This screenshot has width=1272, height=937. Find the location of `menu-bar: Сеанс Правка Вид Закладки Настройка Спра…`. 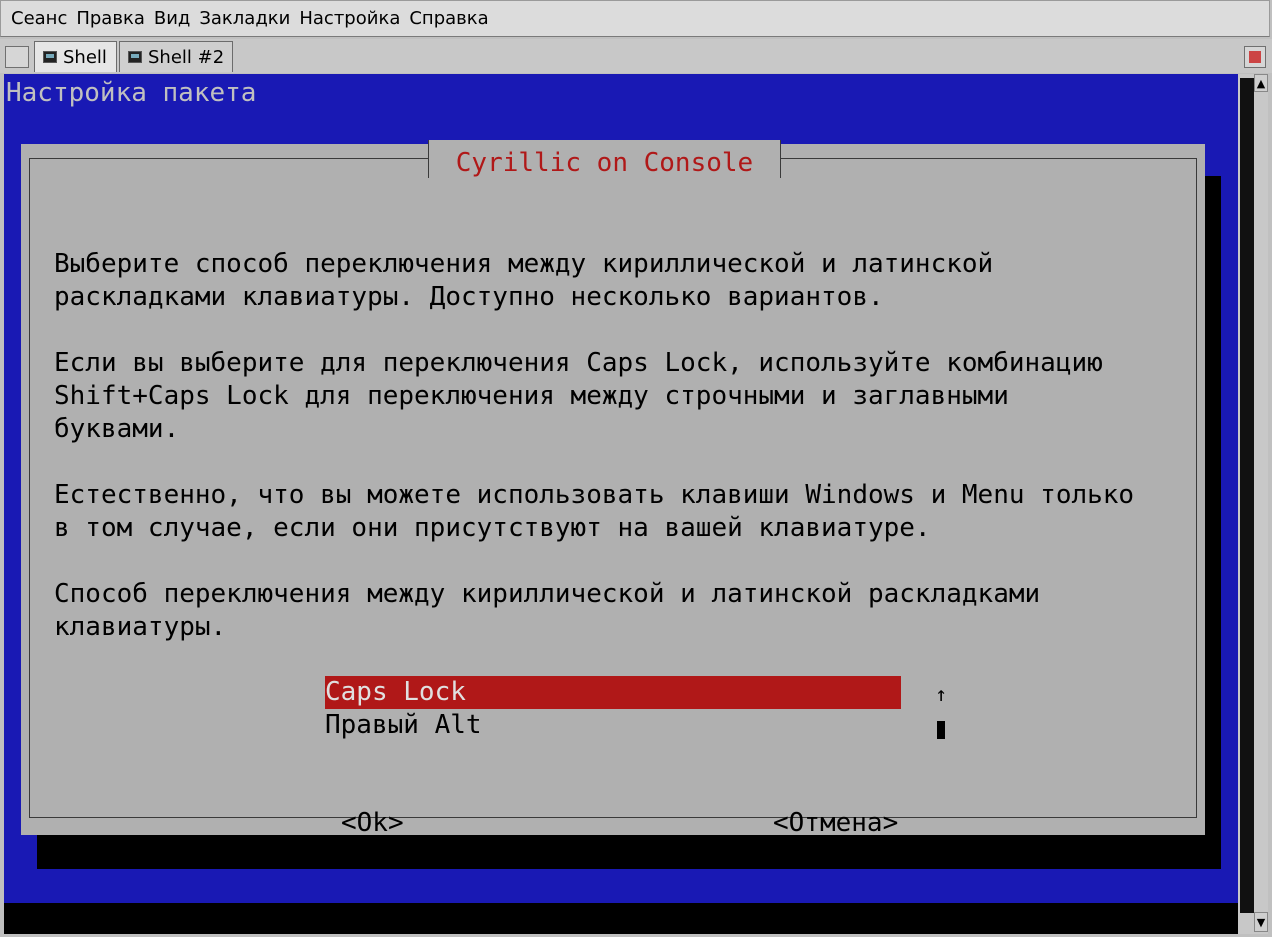

menu-bar: Сеанс Правка Вид Закладки Настройка Спра… is located at coordinates (635, 18).